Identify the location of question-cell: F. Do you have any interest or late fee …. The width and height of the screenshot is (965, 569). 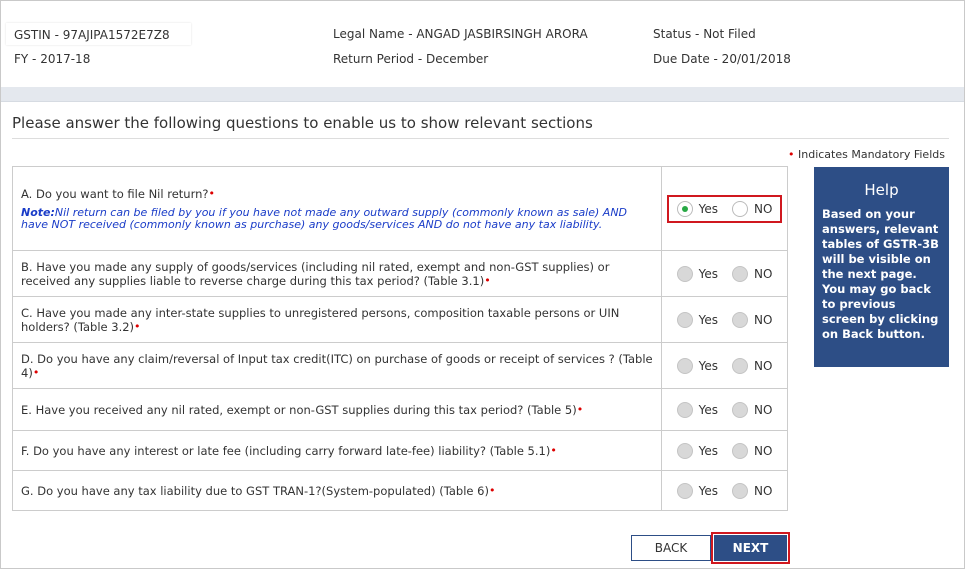
(337, 450).